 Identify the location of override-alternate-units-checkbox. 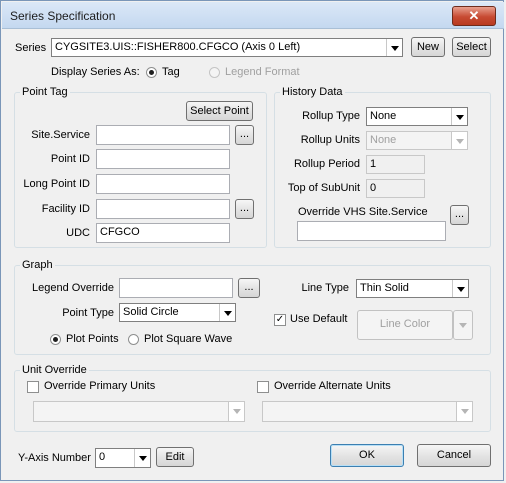
(263, 387).